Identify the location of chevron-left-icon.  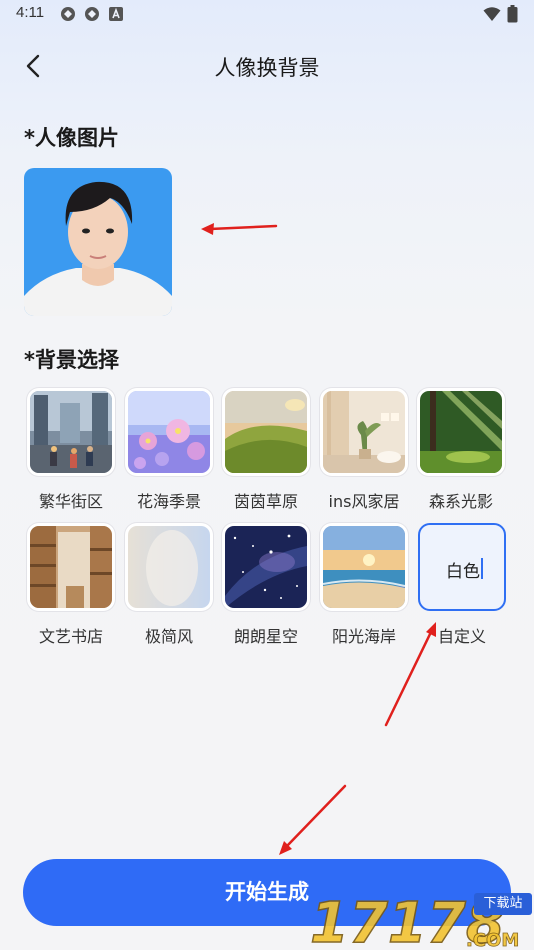
(33, 66).